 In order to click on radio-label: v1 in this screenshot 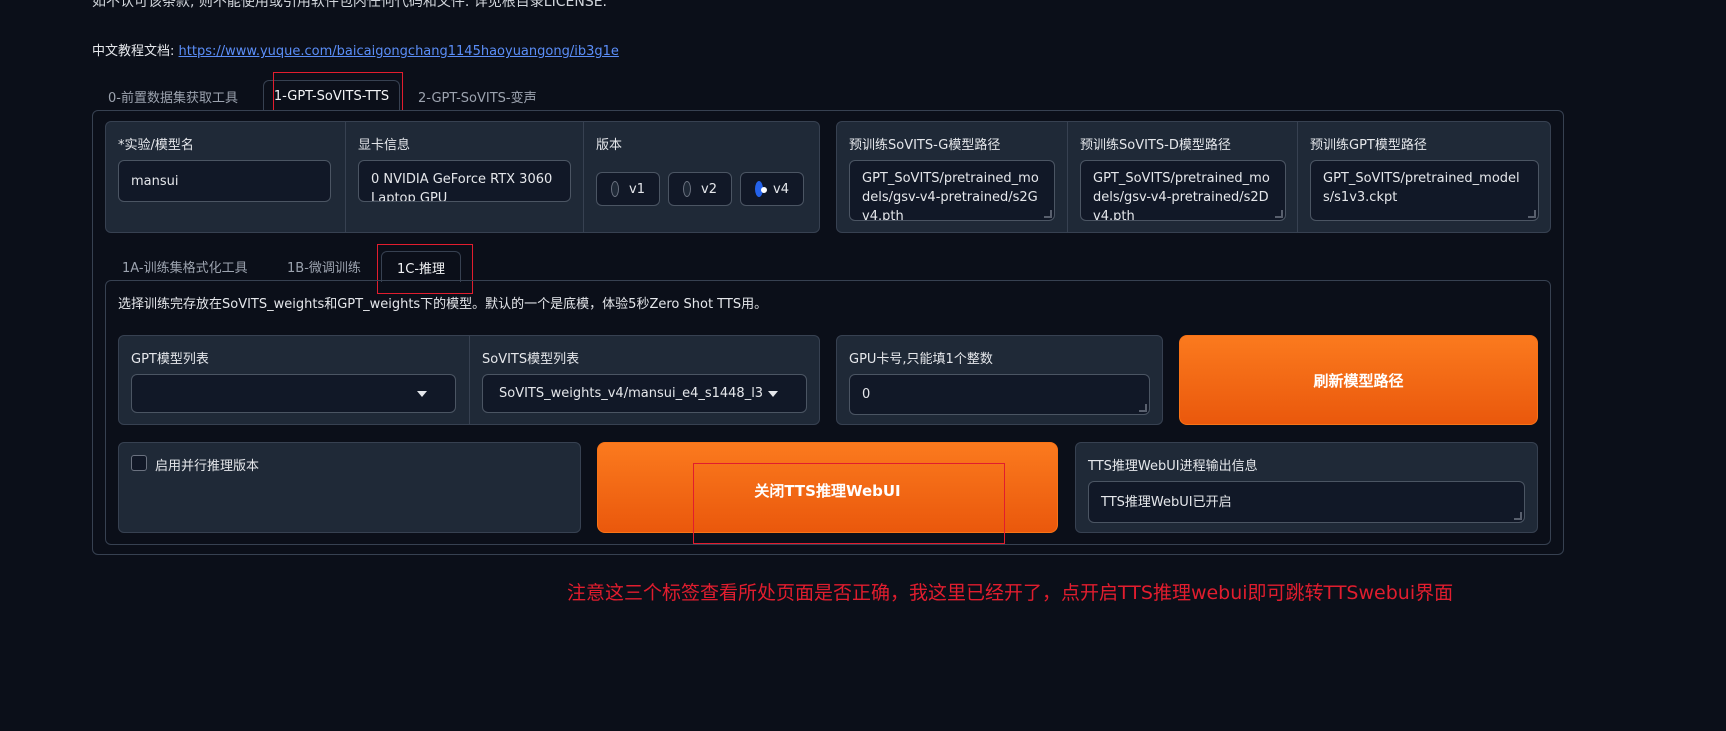, I will do `click(637, 189)`.